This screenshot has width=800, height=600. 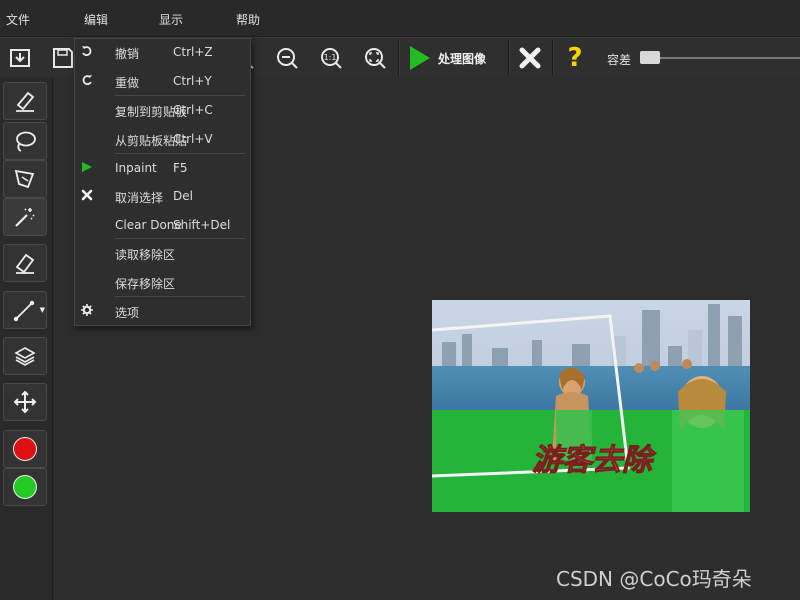 I want to click on line-icon, so click(x=24, y=311).